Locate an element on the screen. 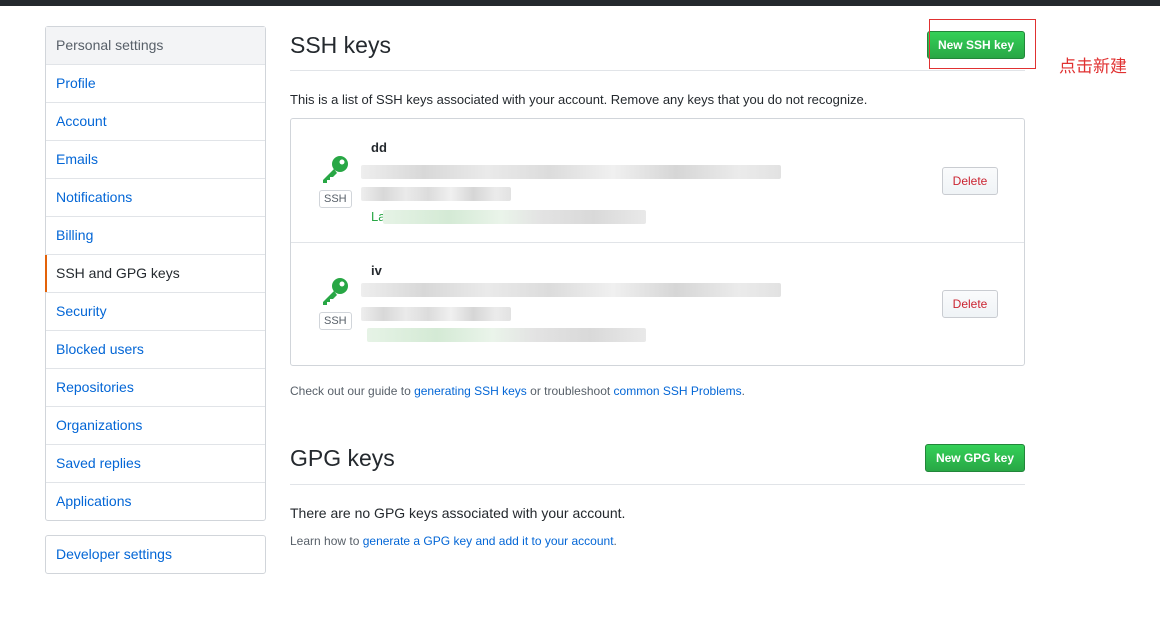 The image size is (1160, 617). sidebar-item-saved-replies: Saved replies is located at coordinates (155, 464).